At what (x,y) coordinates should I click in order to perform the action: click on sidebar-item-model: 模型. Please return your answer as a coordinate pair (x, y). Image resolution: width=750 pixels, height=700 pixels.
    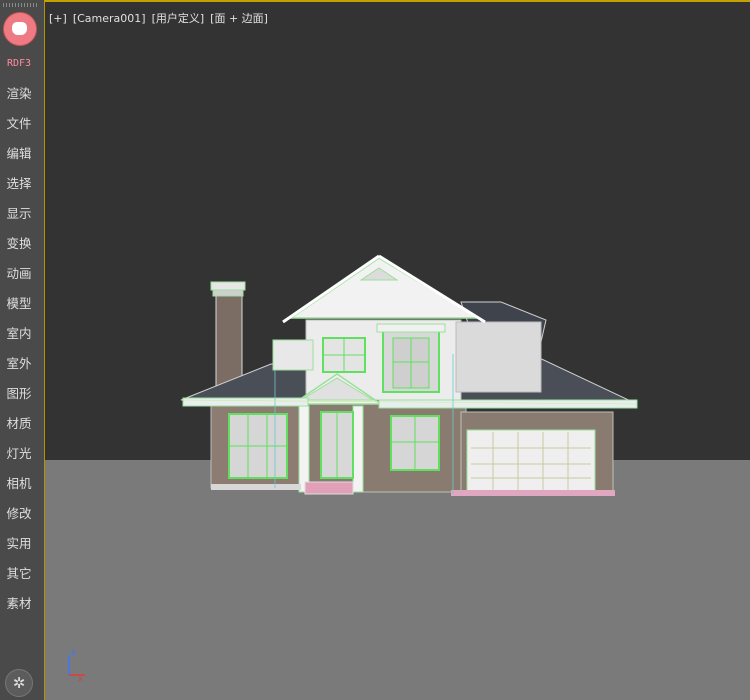
    Looking at the image, I should click on (19, 309).